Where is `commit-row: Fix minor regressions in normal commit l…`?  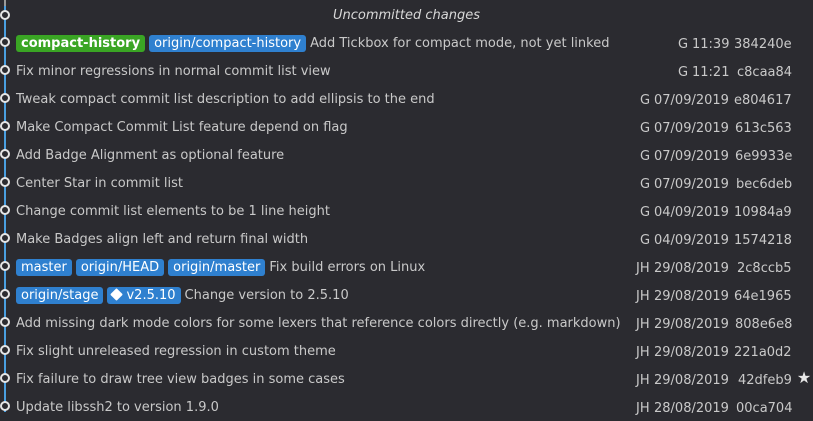 commit-row: Fix minor regressions in normal commit l… is located at coordinates (406, 71).